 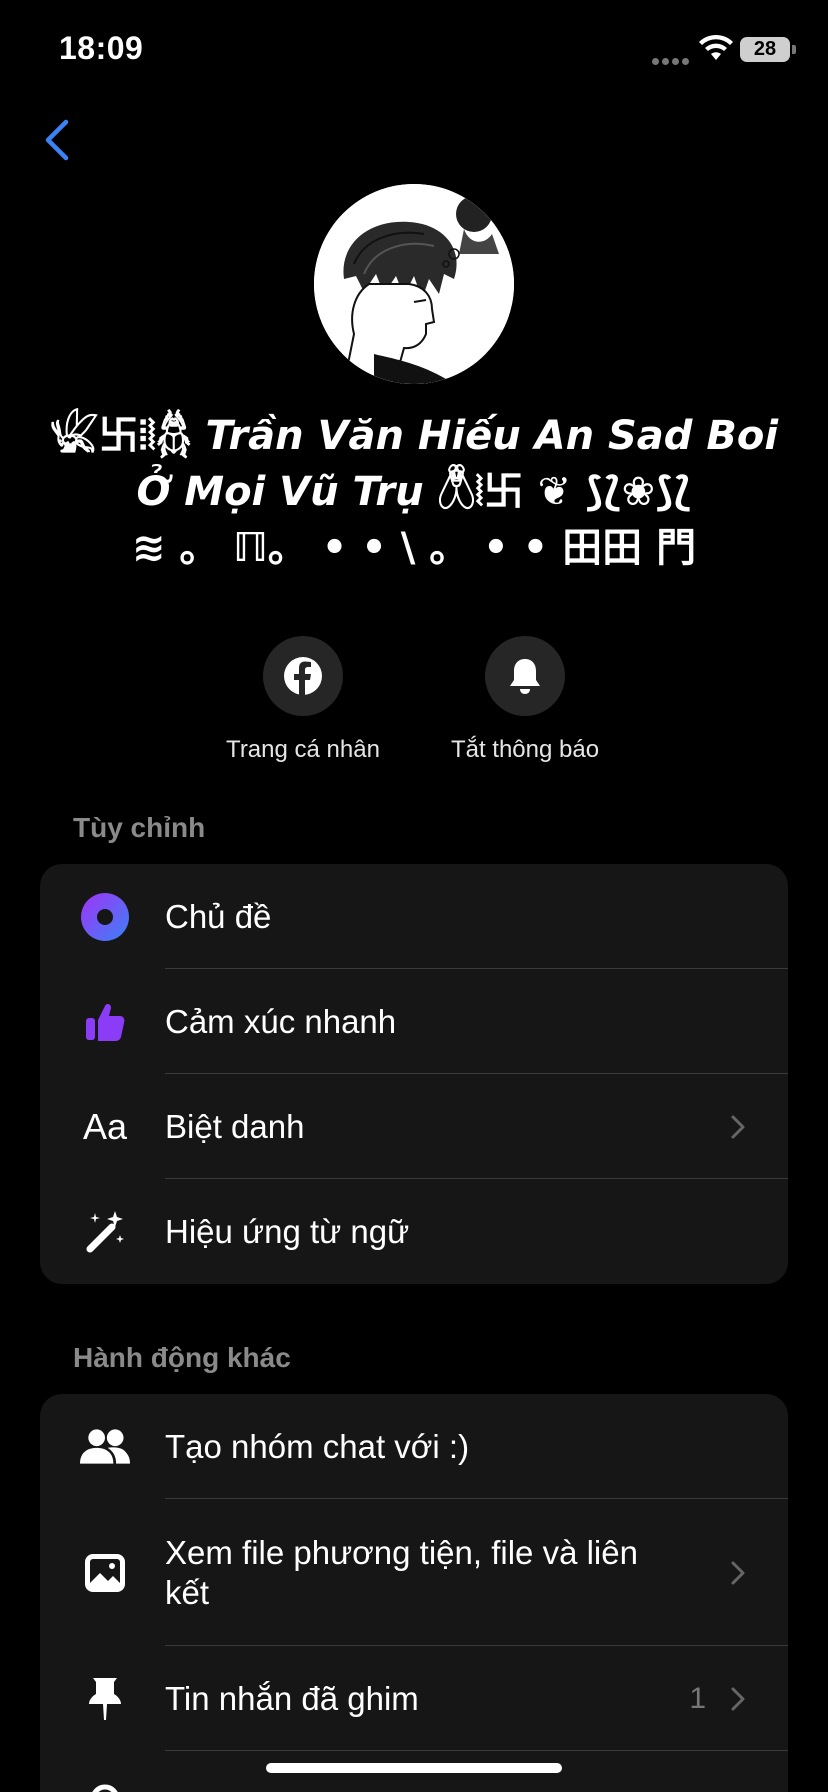 What do you see at coordinates (414, 1768) in the screenshot?
I see `home-indicator` at bounding box center [414, 1768].